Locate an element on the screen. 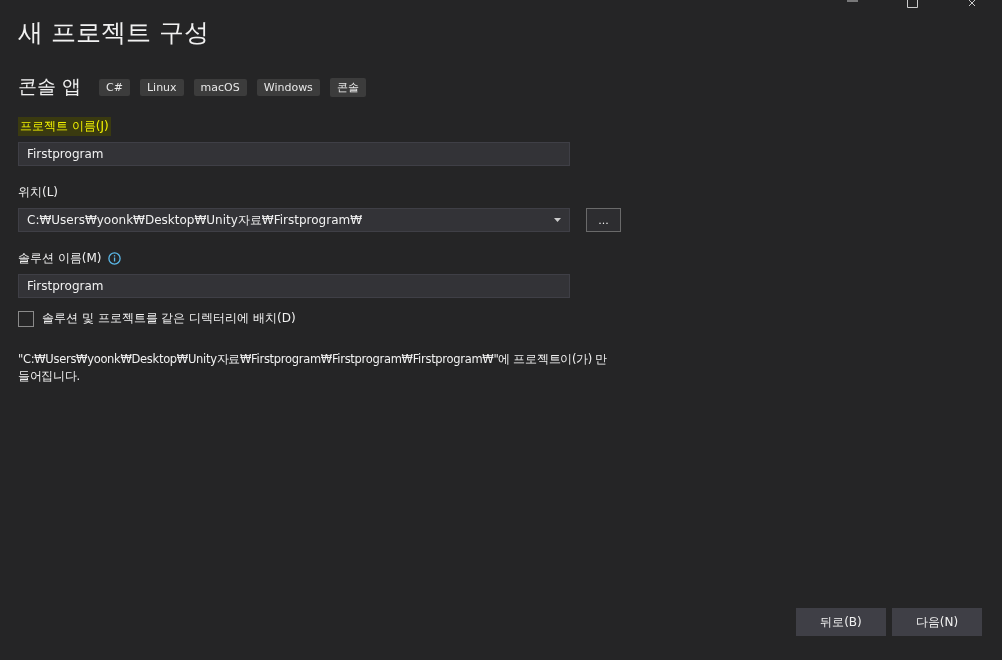 Image resolution: width=1002 pixels, height=660 pixels. caret-icon is located at coordinates (557, 220).